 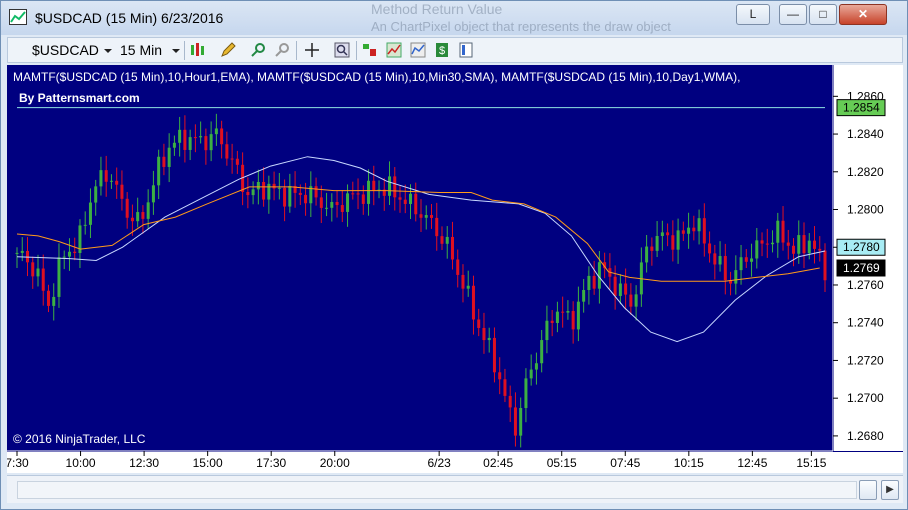 I want to click on price-tick-label: 1.2840, so click(x=865, y=134).